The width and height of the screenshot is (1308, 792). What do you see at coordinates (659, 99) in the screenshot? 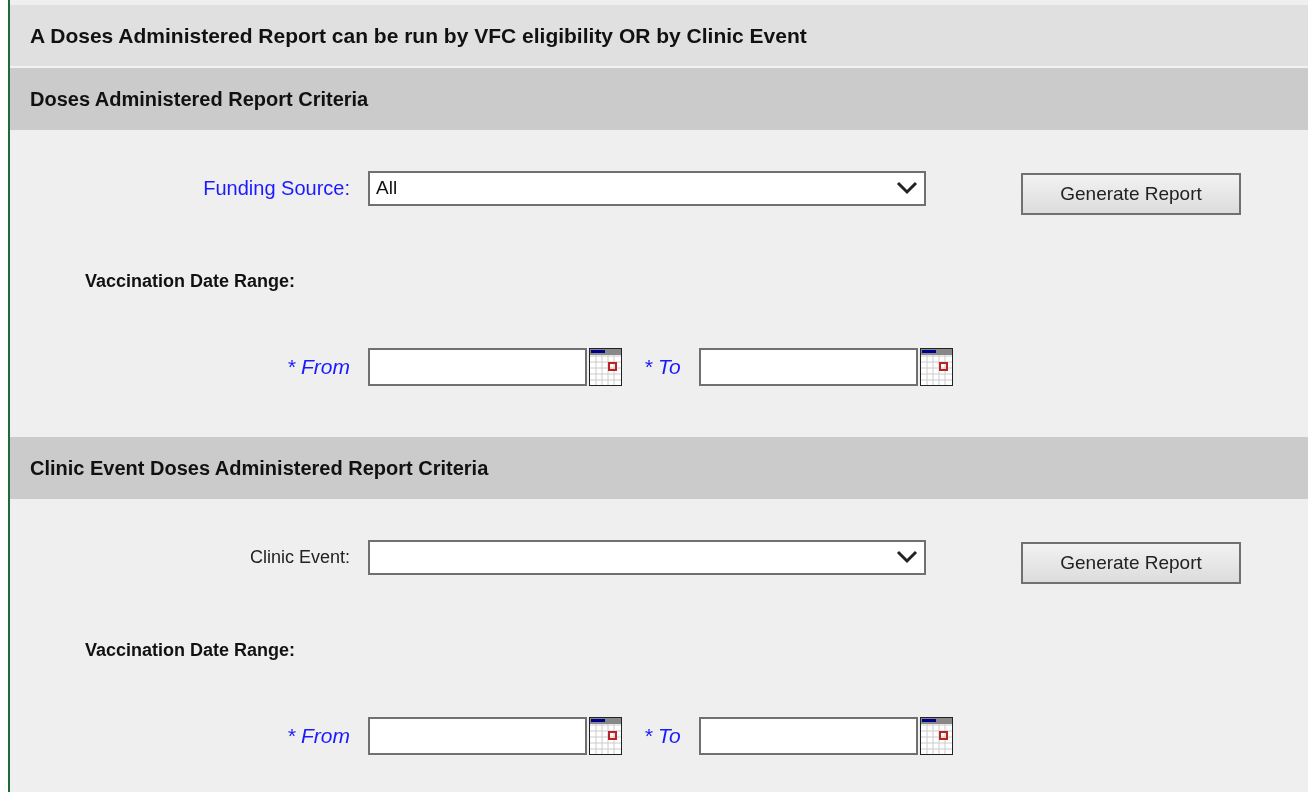
I see `section-header: Doses Administered Report Criteria` at bounding box center [659, 99].